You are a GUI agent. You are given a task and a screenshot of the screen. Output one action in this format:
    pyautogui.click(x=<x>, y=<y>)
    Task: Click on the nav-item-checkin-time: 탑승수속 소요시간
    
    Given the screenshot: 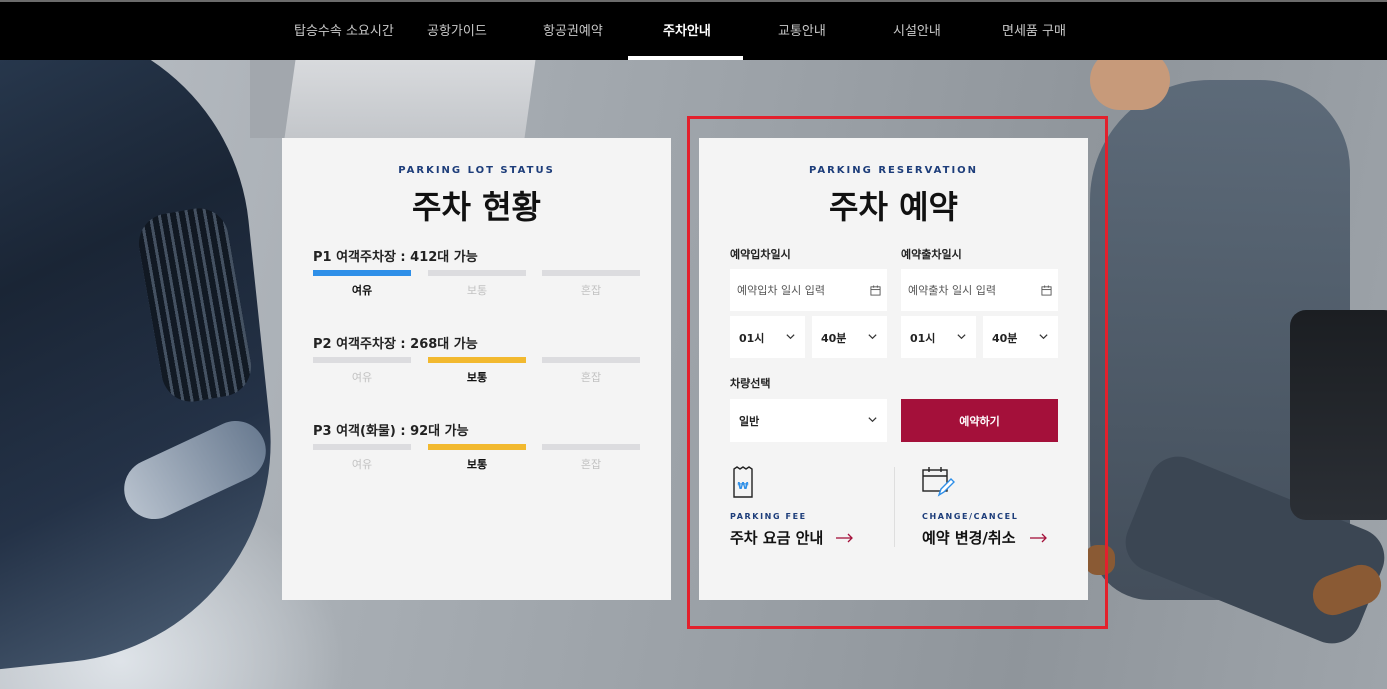 What is the action you would take?
    pyautogui.click(x=344, y=30)
    